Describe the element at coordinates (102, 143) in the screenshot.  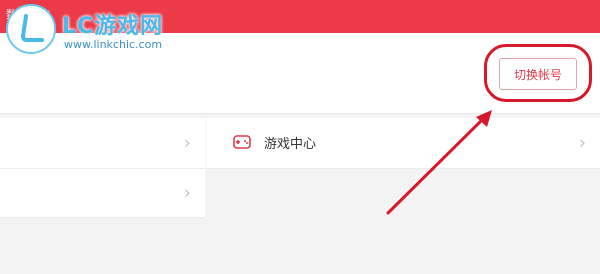
I see `menu-row-left-1: ›` at that location.